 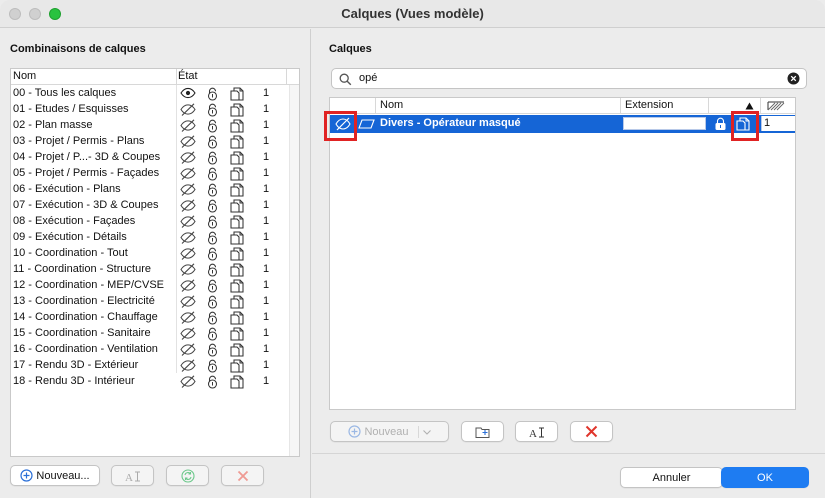 I want to click on combination-row: 03 - Projet / Permis - Plans 1, so click(x=155, y=142).